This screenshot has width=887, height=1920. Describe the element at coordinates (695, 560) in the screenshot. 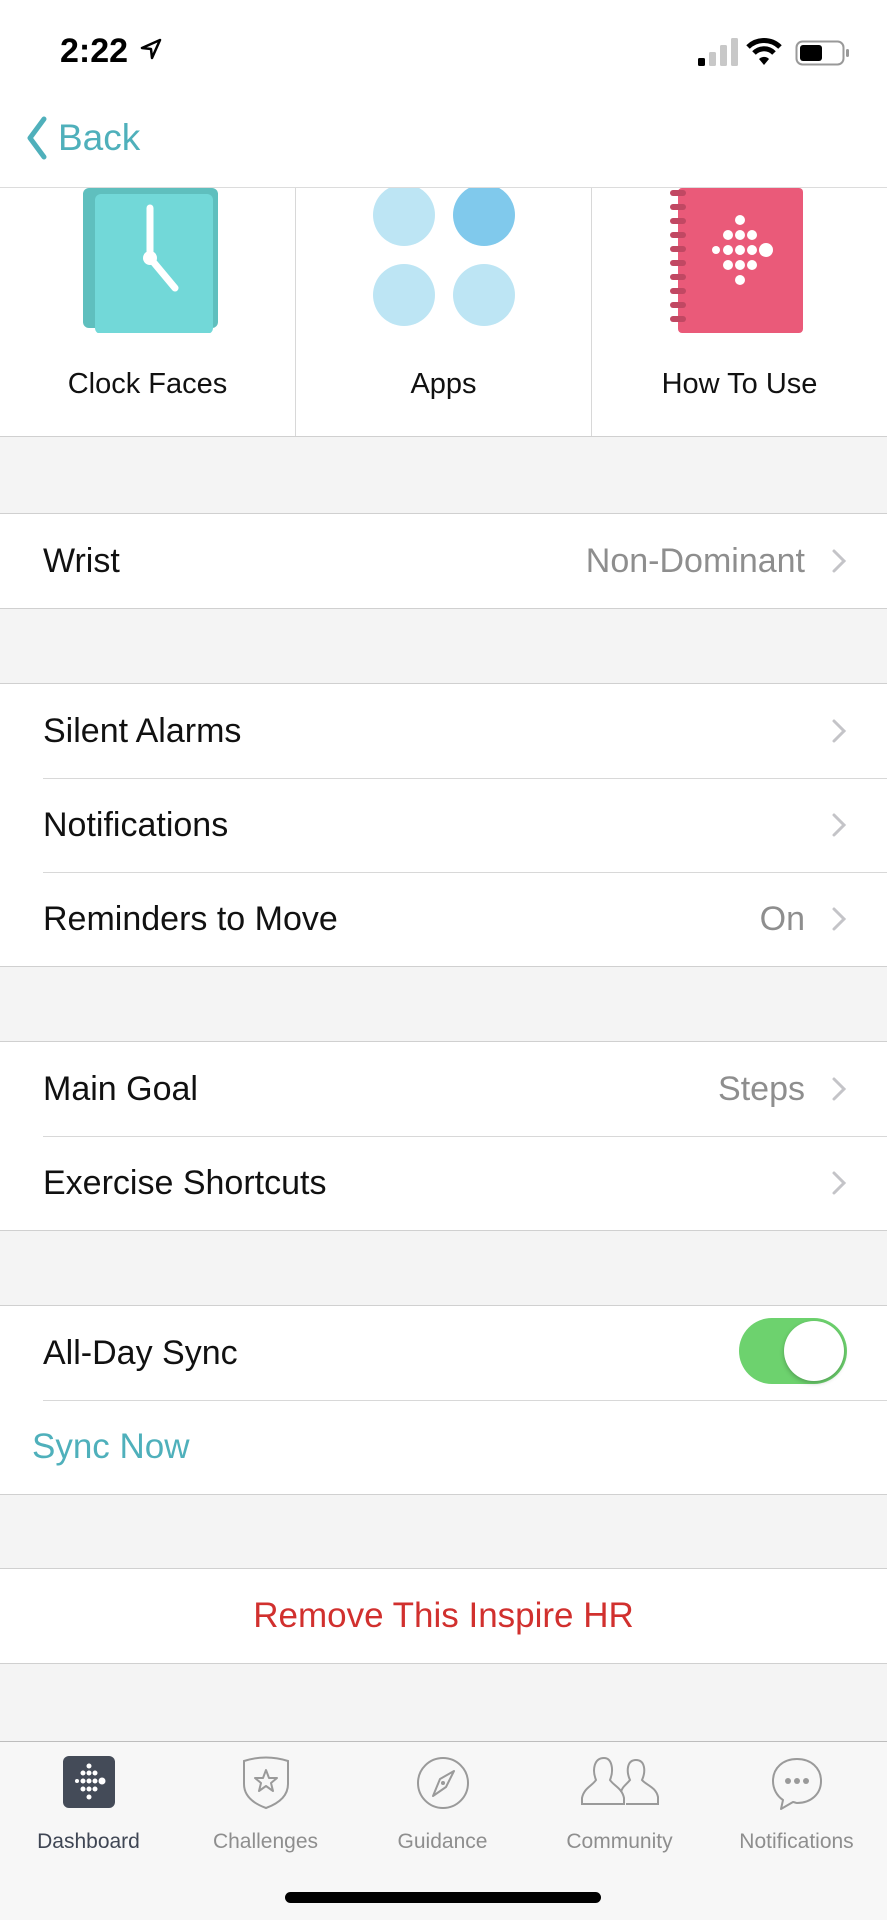

I see `wrist-value: Non-Dominant` at that location.